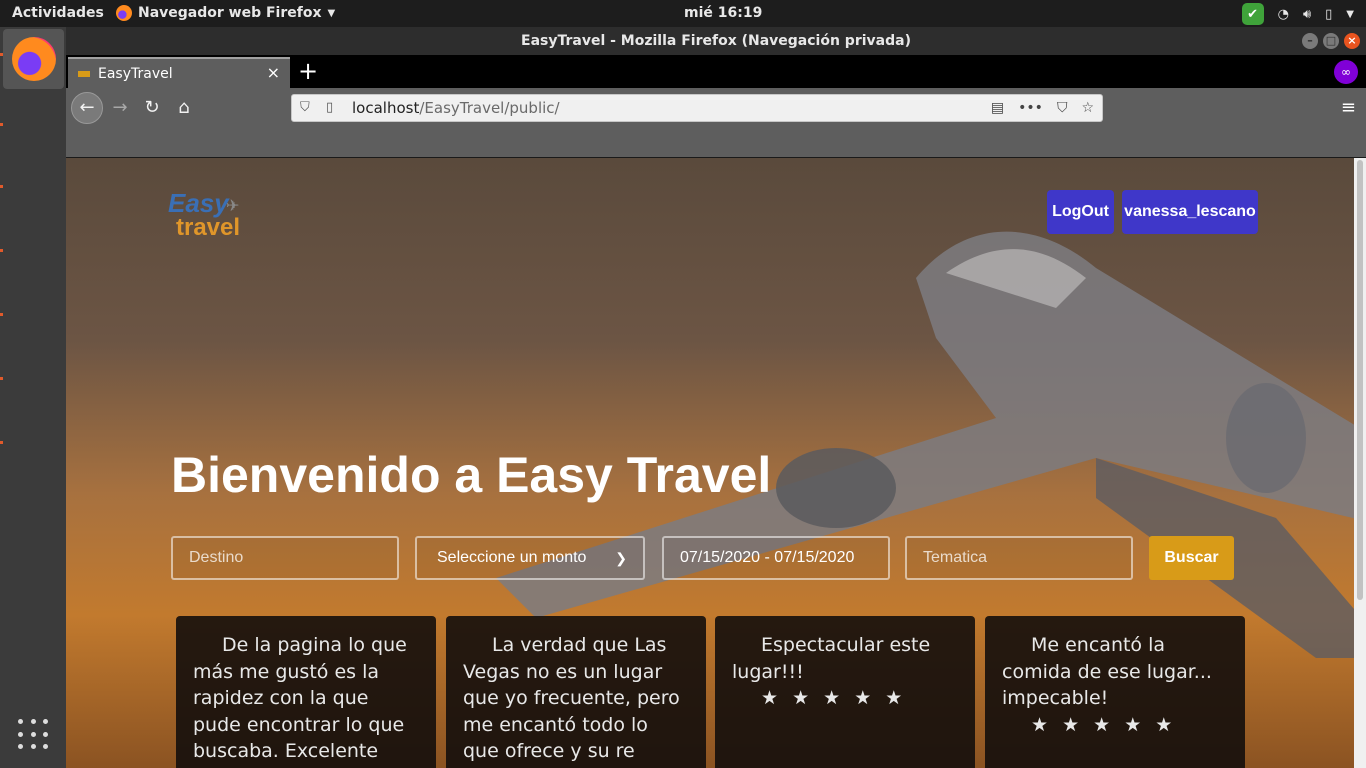 The image size is (1366, 768). Describe the element at coordinates (1190, 212) in the screenshot. I see `user-profile-button: vanessa_lescano` at that location.